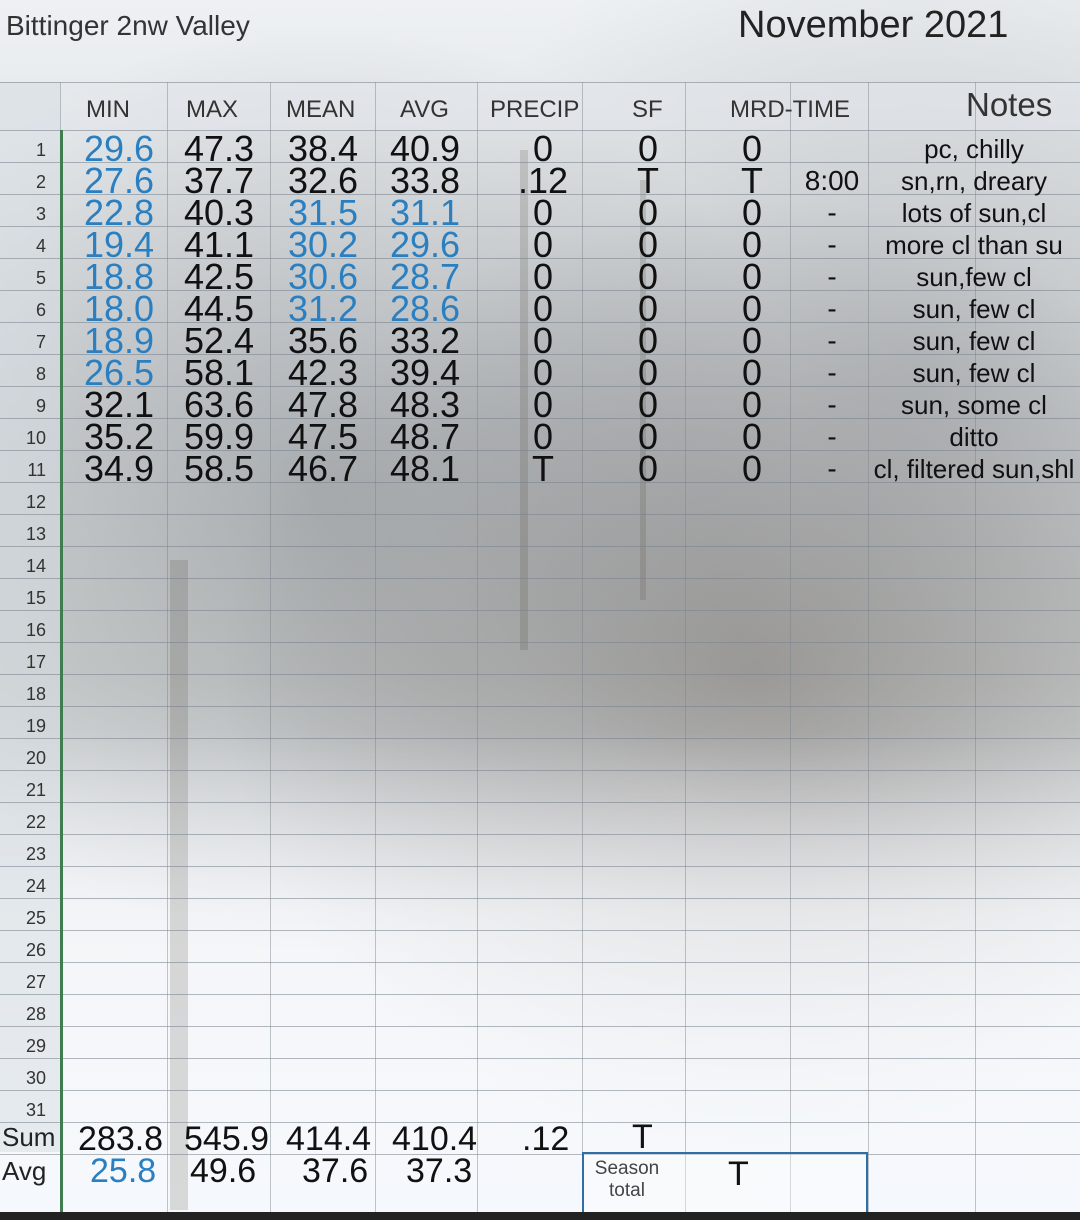 Image resolution: width=1080 pixels, height=1220 pixels. What do you see at coordinates (23, 1078) in the screenshot?
I see `row-number: 30` at bounding box center [23, 1078].